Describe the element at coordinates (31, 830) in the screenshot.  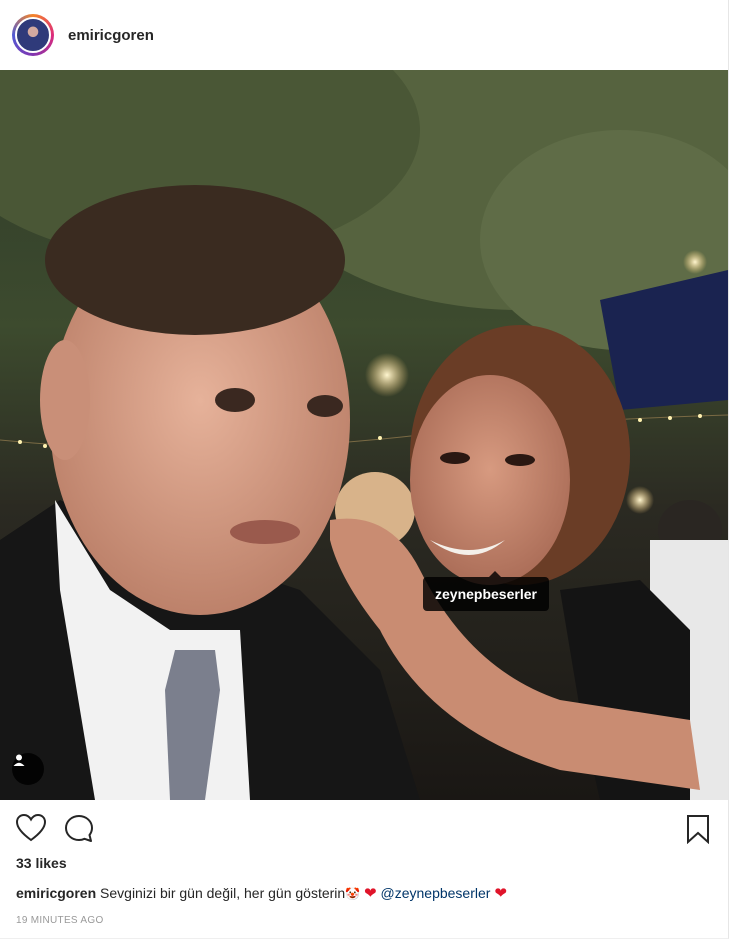
I see `heart-outline-icon` at that location.